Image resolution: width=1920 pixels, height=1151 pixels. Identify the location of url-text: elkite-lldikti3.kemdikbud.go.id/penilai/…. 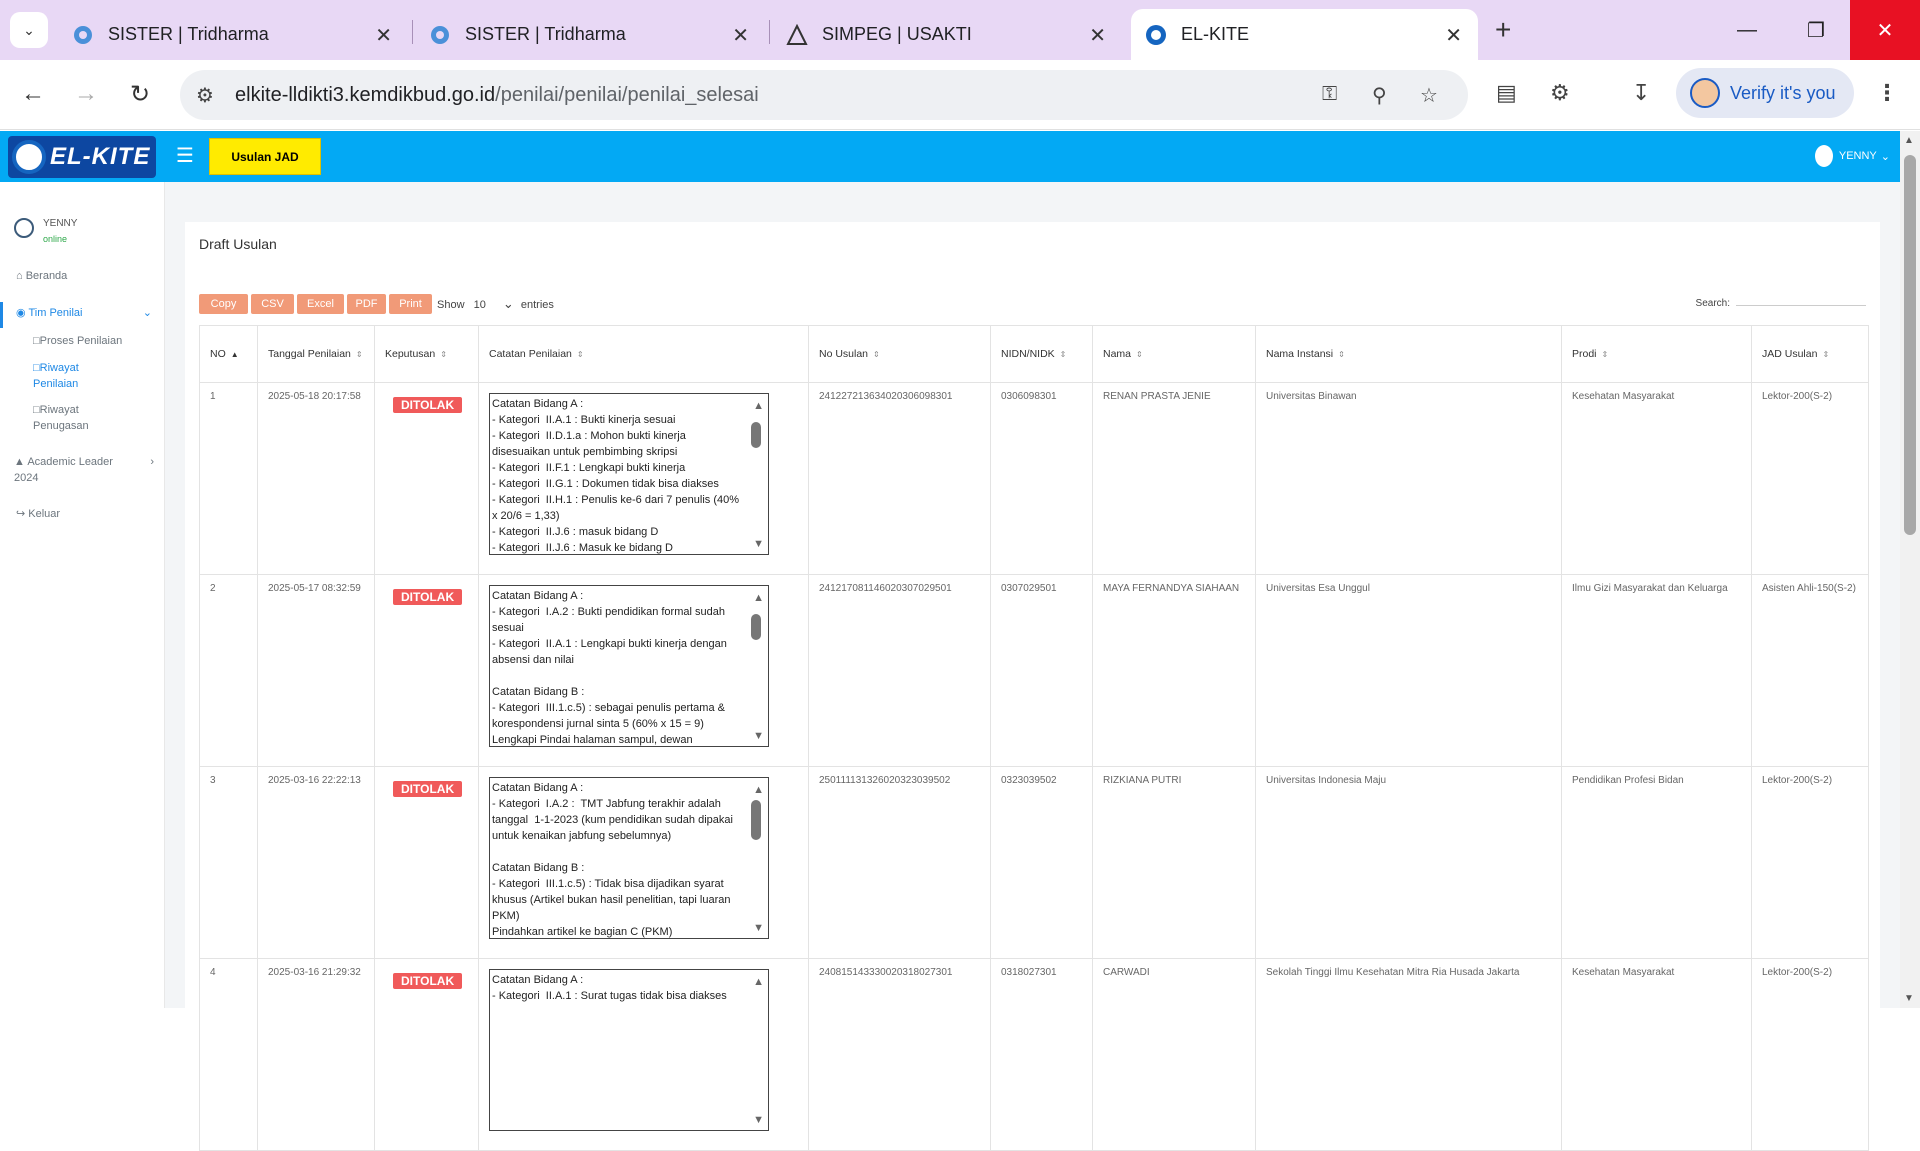
(497, 94).